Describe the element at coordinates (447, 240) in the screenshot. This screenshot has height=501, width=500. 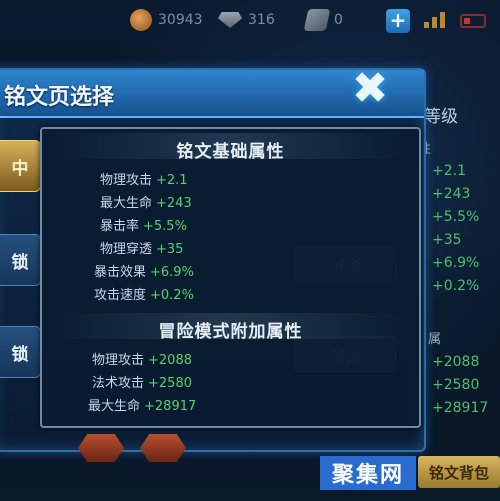
I see `bg-basic-value: +35` at that location.